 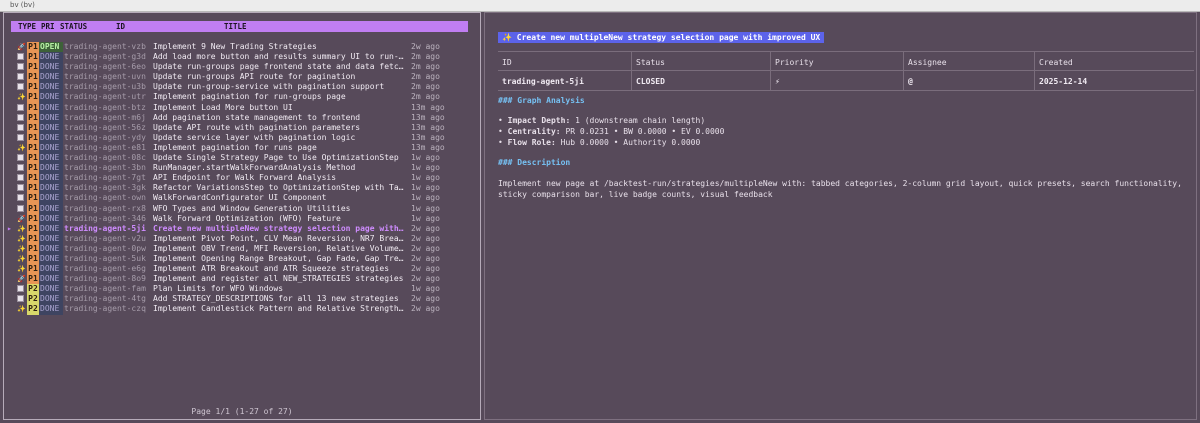 I want to click on th-assignee: Assignee, so click(x=927, y=62).